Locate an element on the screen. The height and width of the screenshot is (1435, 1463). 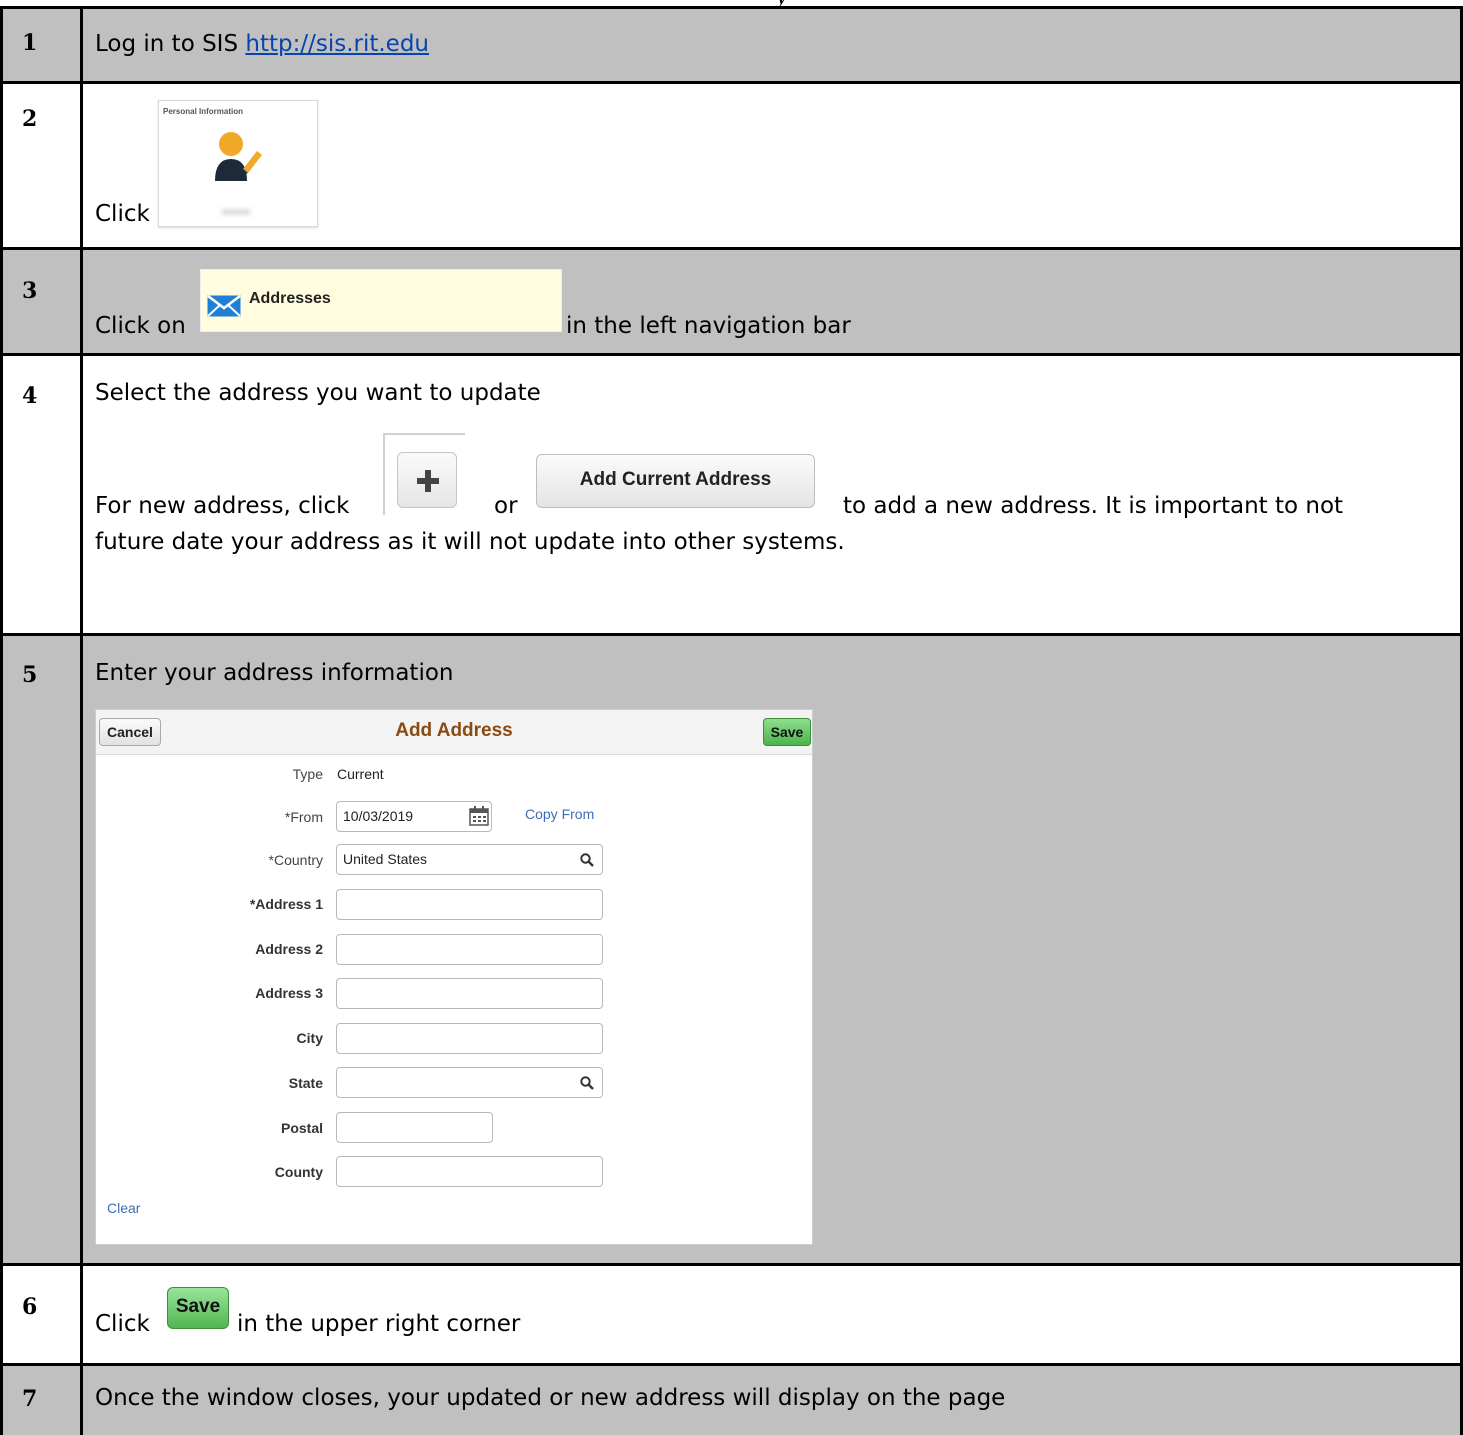
city-label: City is located at coordinates (309, 1038).